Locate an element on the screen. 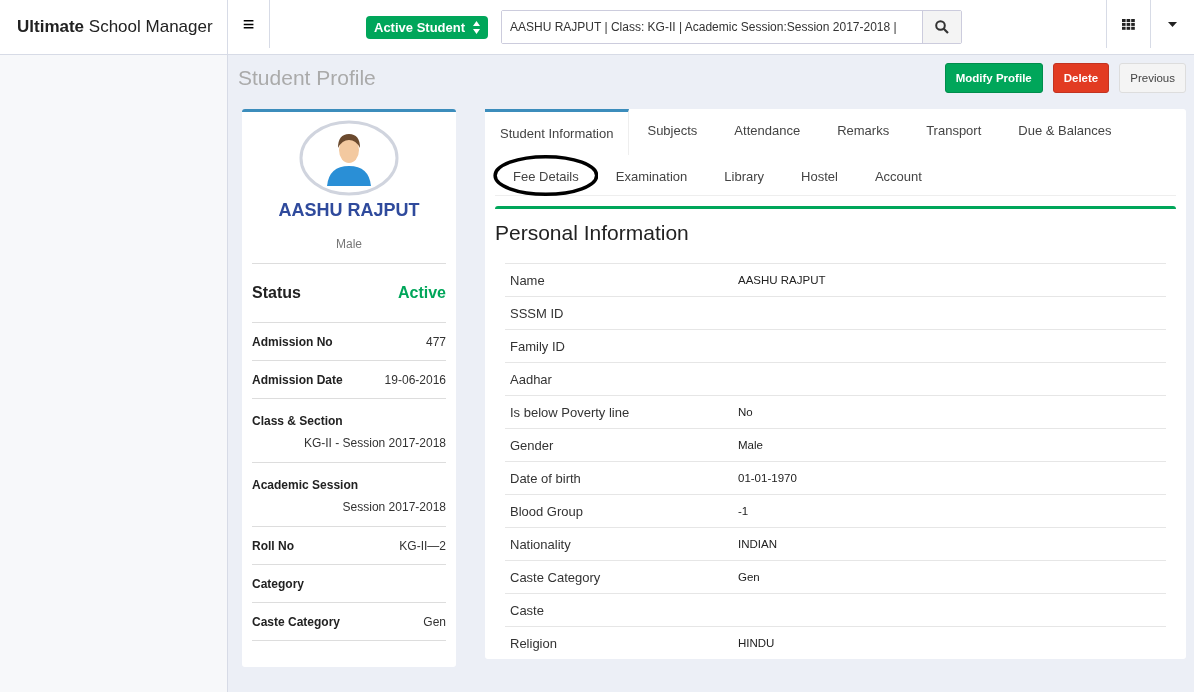 The width and height of the screenshot is (1194, 692). field-value: Session 2017-2018 is located at coordinates (394, 507).